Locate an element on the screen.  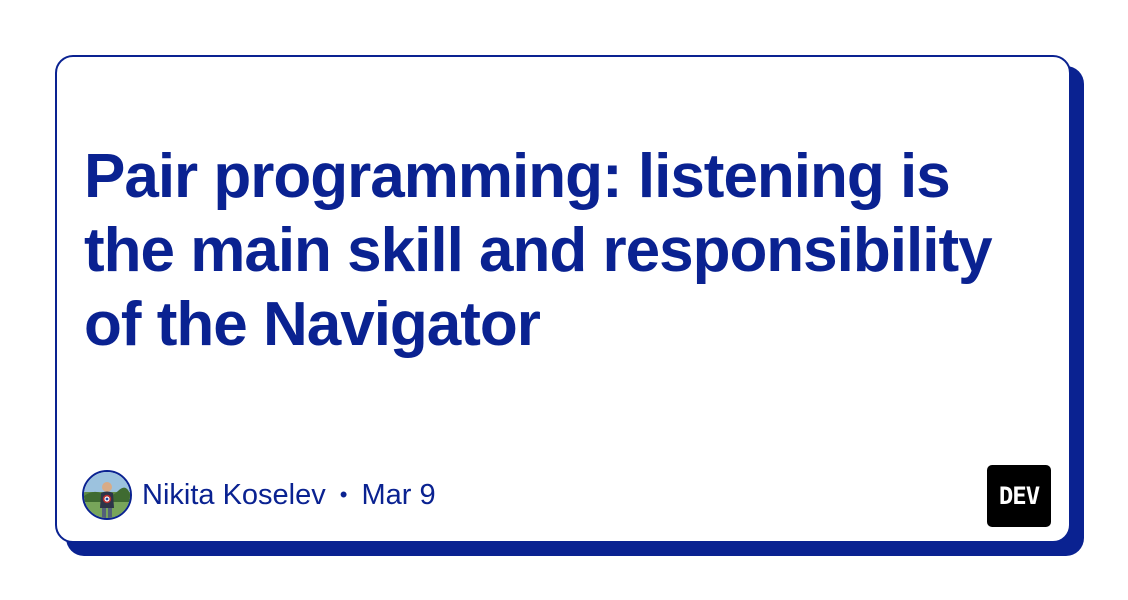
author-avatar is located at coordinates (107, 495).